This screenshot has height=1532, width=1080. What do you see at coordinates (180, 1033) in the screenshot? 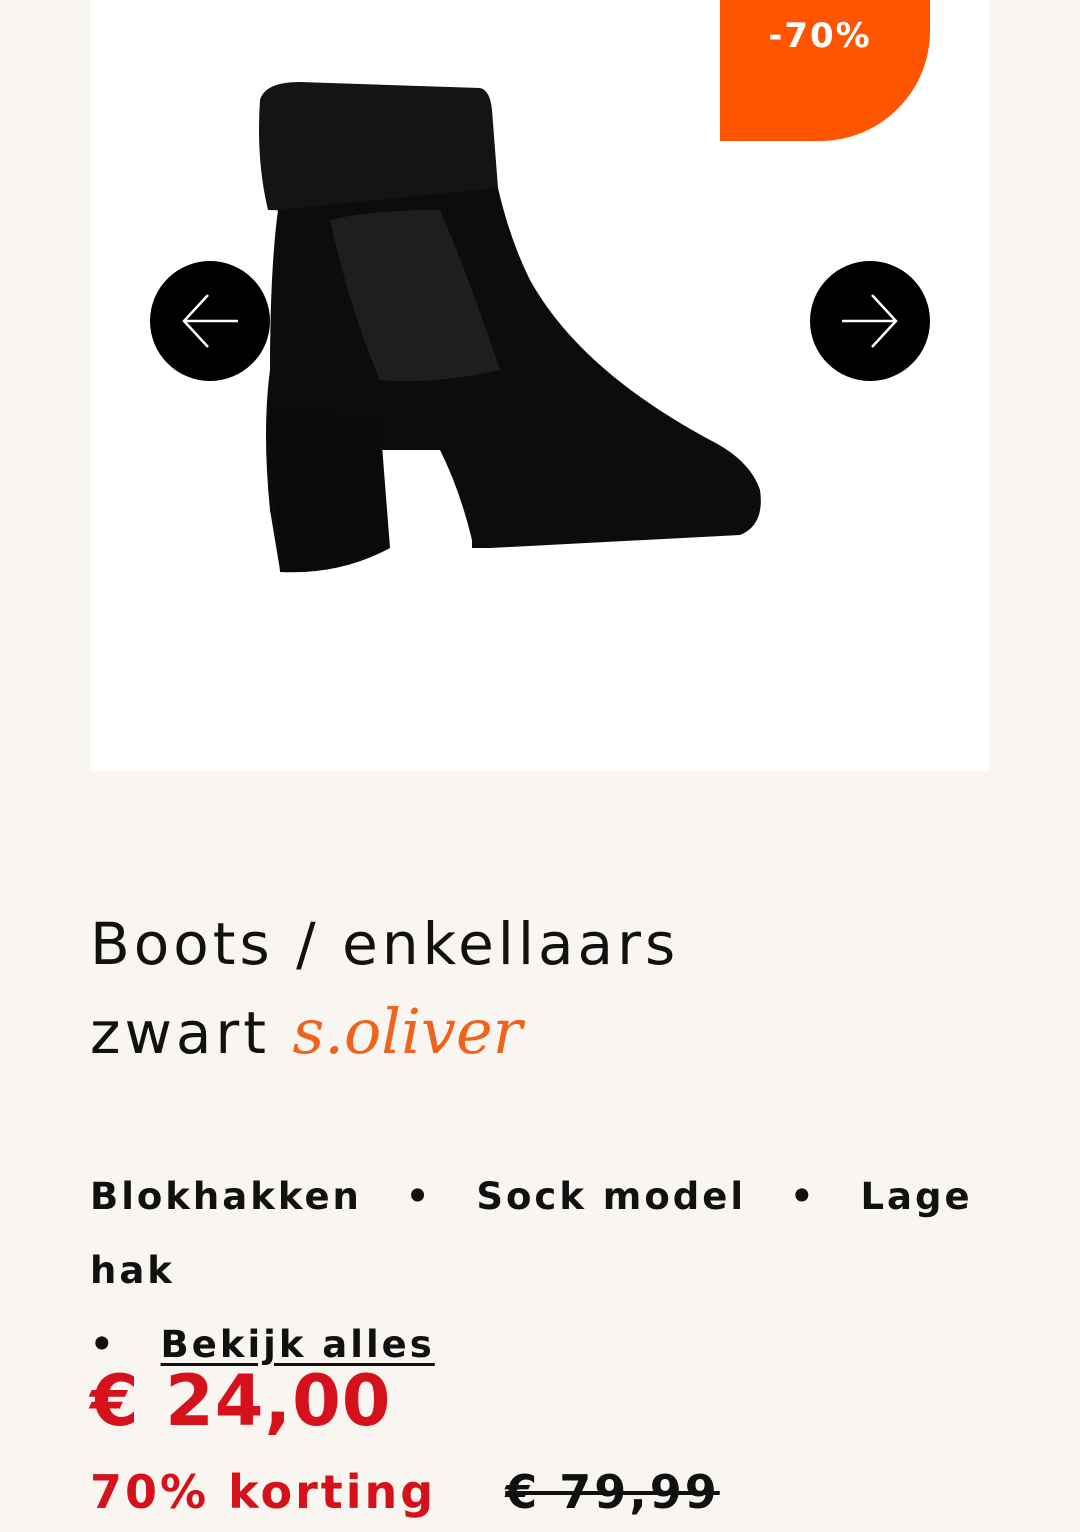
I see `product-title-color: zwart` at bounding box center [180, 1033].